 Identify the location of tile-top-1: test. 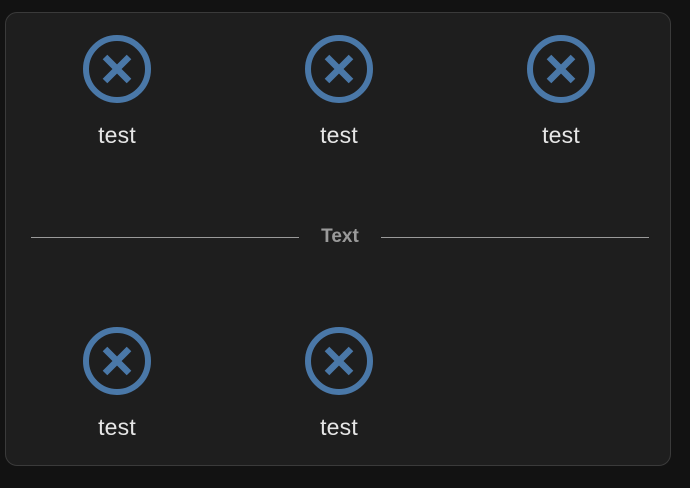
(117, 98).